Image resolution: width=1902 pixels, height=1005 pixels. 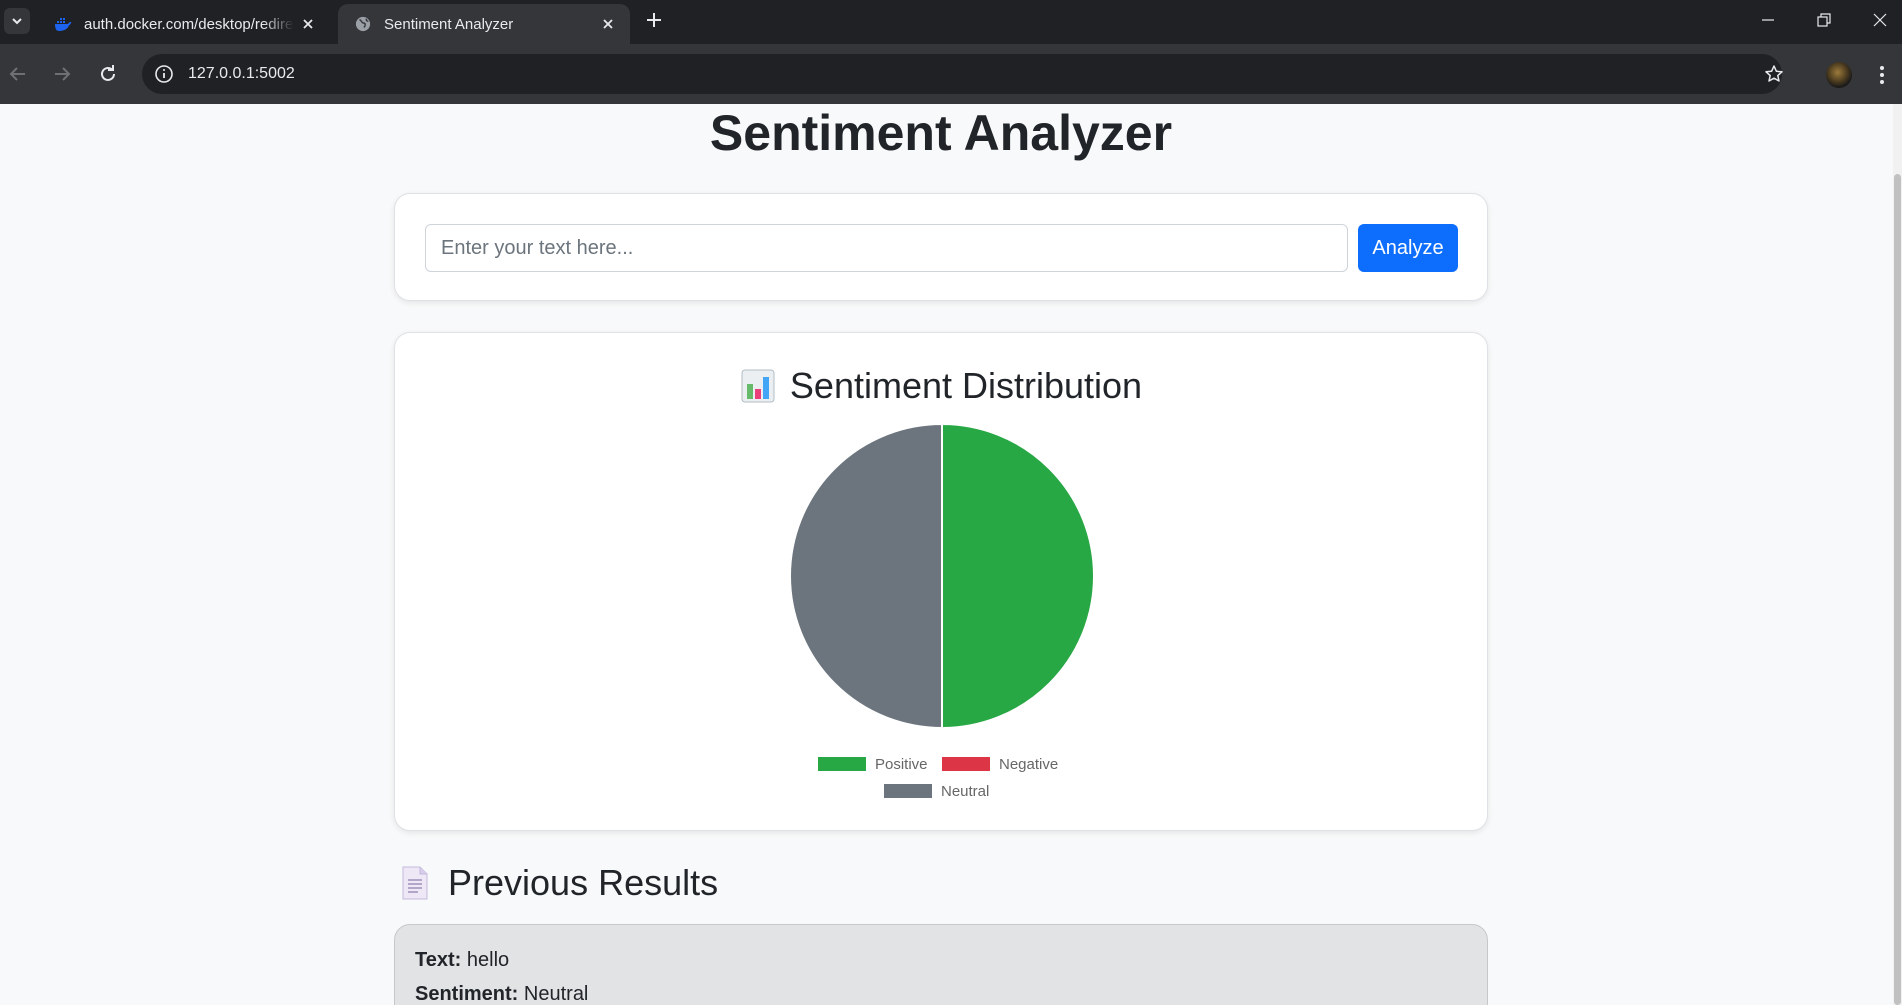 I want to click on tab-search-button, so click(x=17, y=21).